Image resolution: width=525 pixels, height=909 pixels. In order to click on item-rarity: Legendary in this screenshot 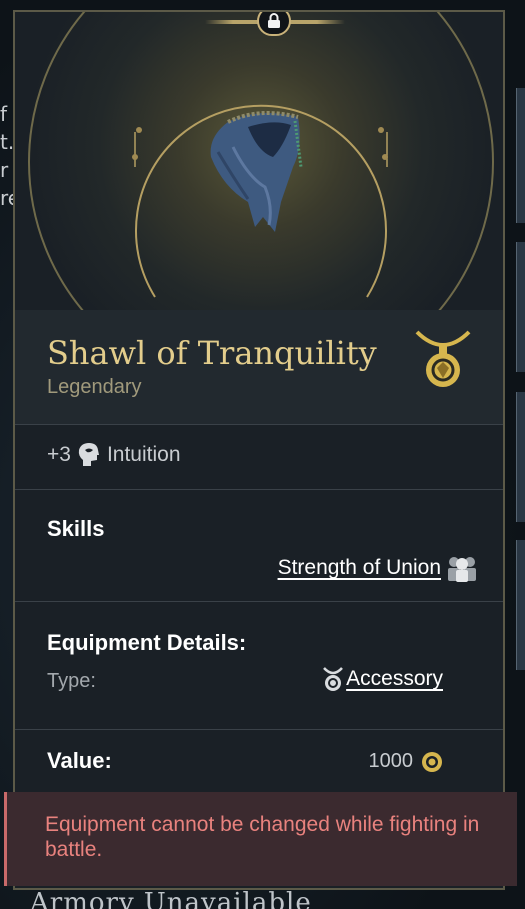, I will do `click(94, 387)`.